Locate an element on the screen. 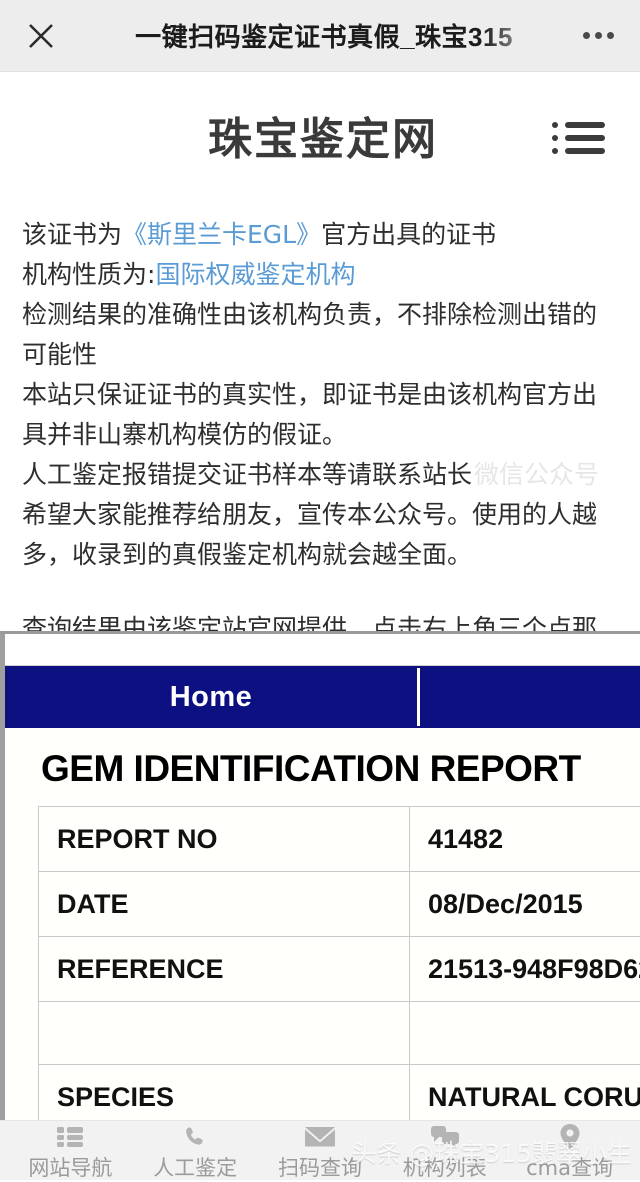 The image size is (640, 1182). tab-manual-appraisal: 人工鉴定 is located at coordinates (195, 1152).